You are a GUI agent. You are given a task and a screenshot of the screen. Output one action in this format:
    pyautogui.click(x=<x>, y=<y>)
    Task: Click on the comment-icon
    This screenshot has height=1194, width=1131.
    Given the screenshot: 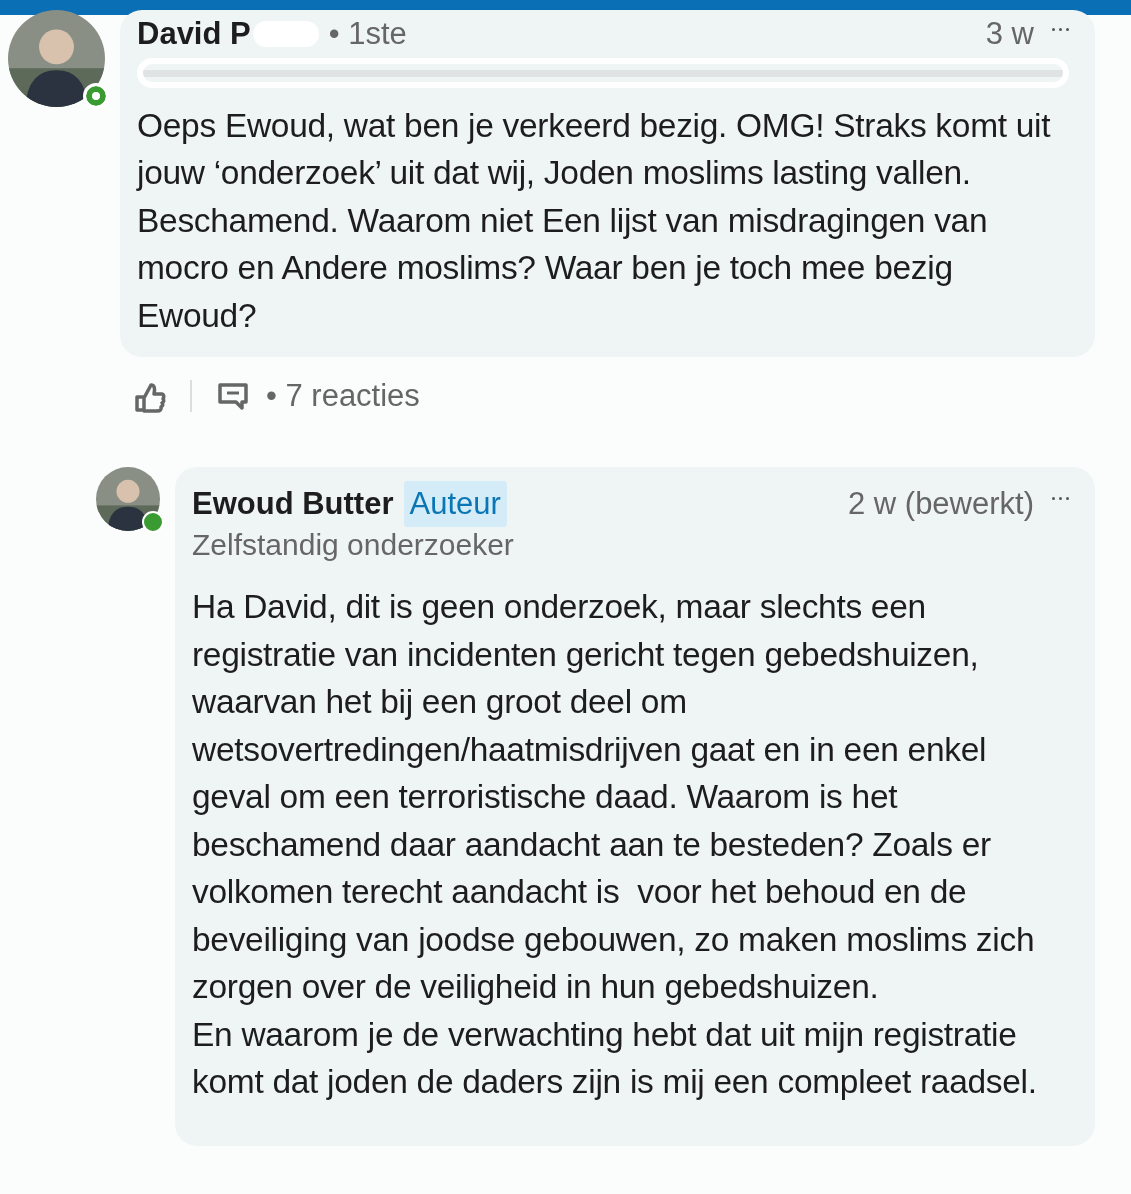 What is the action you would take?
    pyautogui.click(x=233, y=396)
    